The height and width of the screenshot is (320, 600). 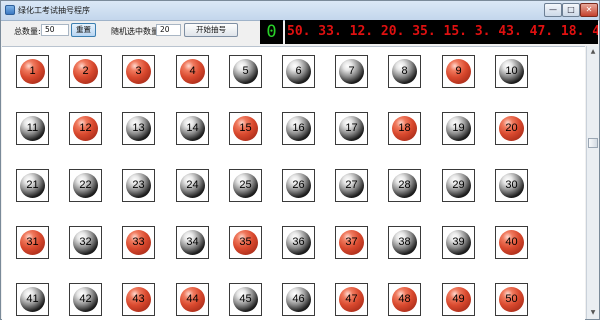 What do you see at coordinates (168, 30) in the screenshot?
I see `random-count-input: 20` at bounding box center [168, 30].